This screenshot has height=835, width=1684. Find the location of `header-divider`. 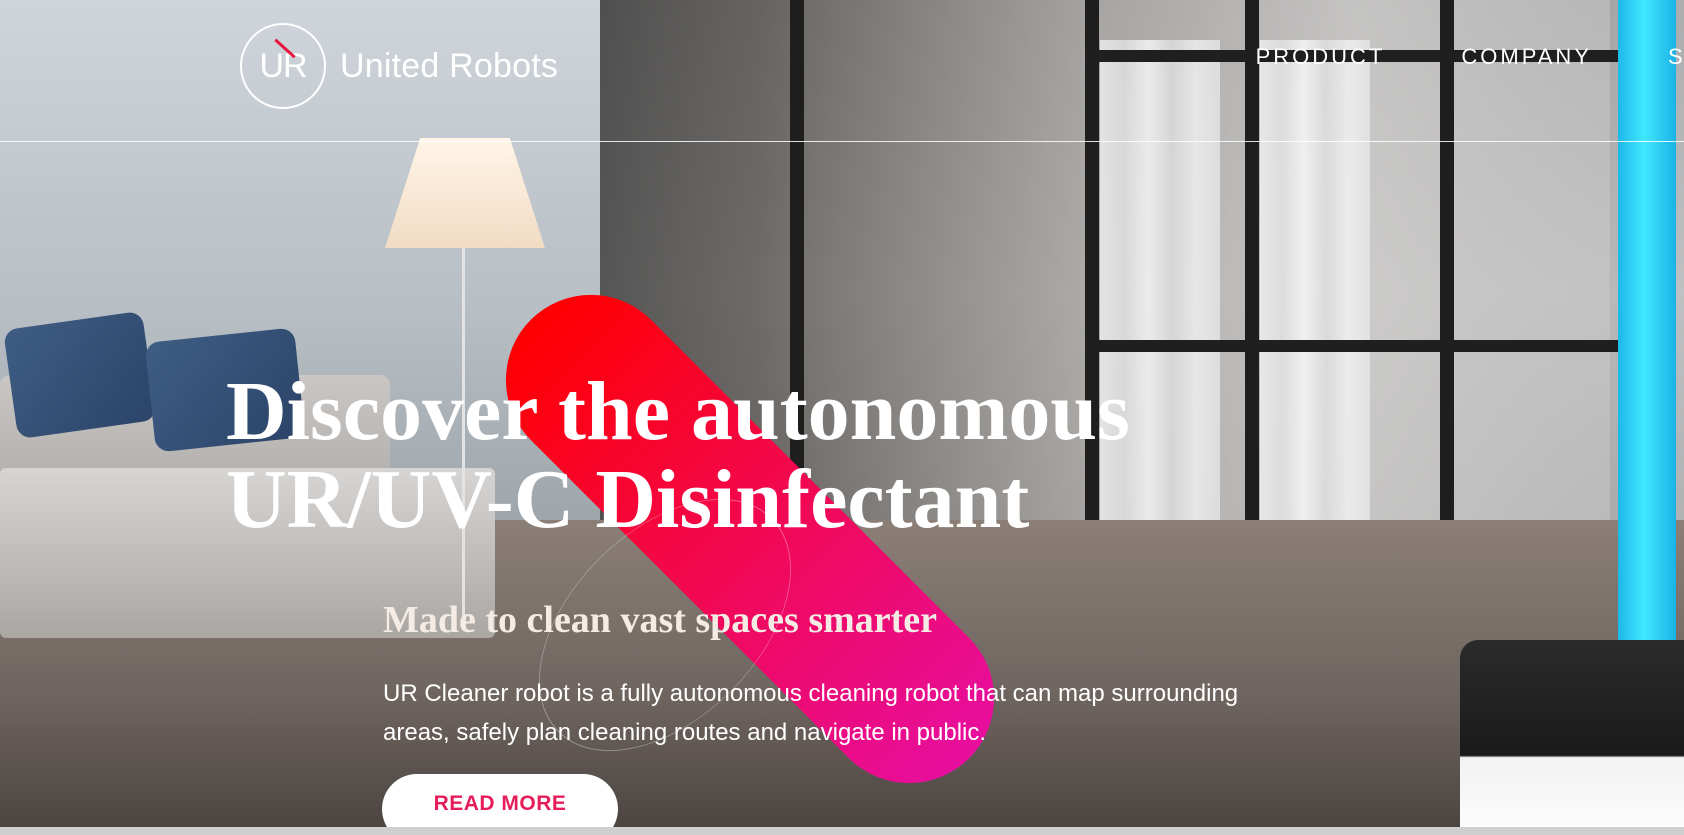

header-divider is located at coordinates (842, 141).